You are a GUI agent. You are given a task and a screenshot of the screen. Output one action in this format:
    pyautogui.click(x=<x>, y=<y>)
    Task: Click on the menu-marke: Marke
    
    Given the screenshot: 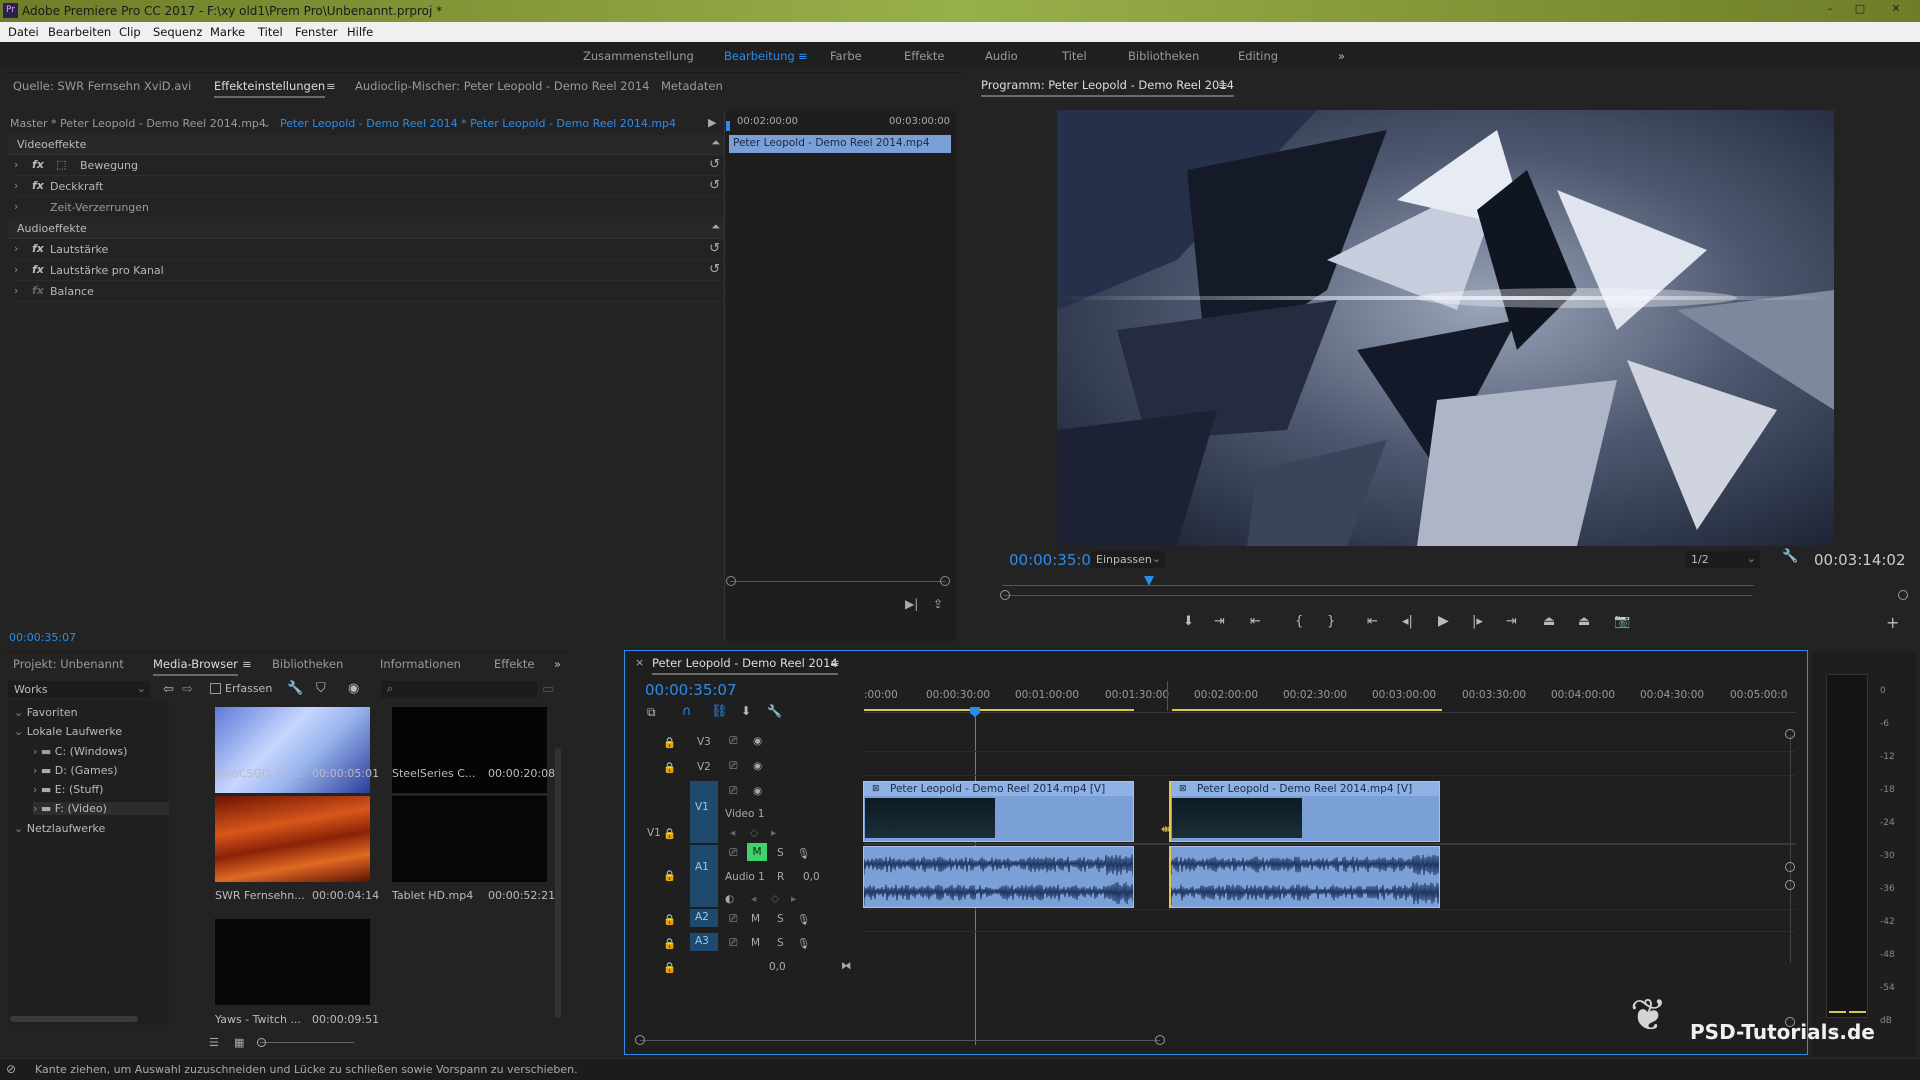 What is the action you would take?
    pyautogui.click(x=227, y=32)
    